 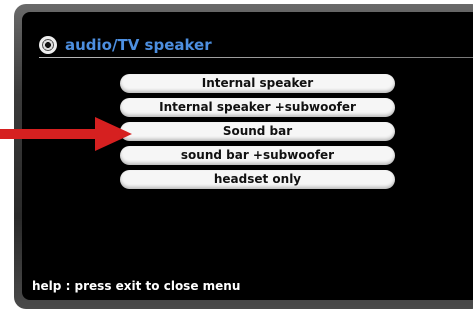 What do you see at coordinates (138, 45) in the screenshot?
I see `menu-title: audio/TV speaker` at bounding box center [138, 45].